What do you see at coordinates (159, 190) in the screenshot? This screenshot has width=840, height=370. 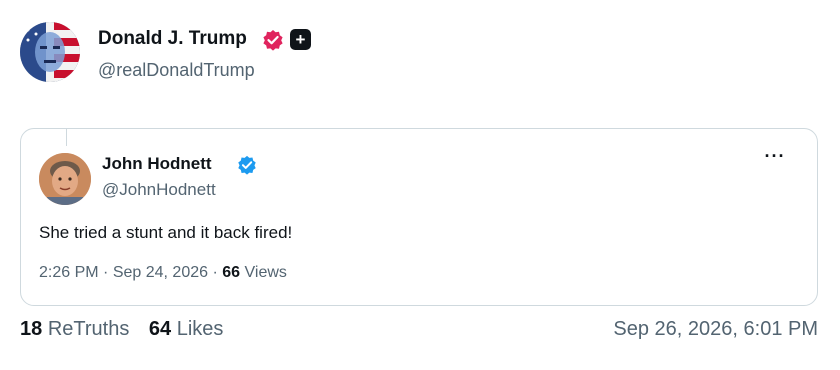 I see `quoted-author-handle: @JohnHodnett` at bounding box center [159, 190].